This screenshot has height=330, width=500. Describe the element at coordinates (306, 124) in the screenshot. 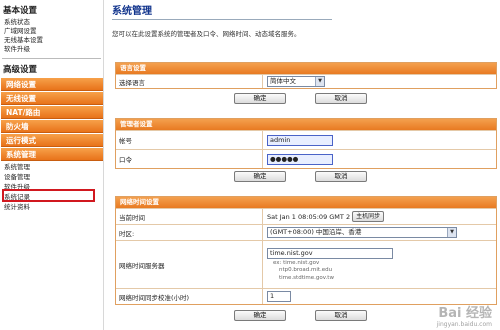

I see `admin-section-heading: 管理者设置` at that location.